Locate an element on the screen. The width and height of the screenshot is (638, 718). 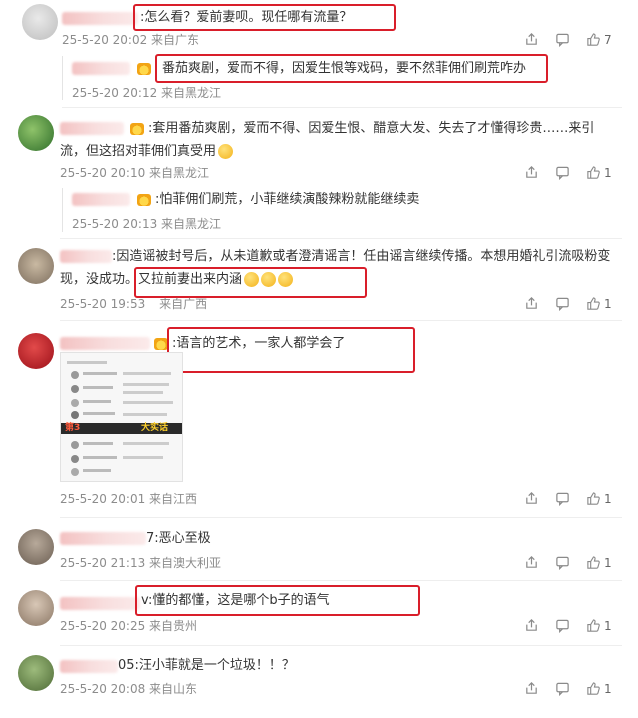
comment-text: v:懂的都懂，这是哪个b子的语气 is located at coordinates (235, 600).